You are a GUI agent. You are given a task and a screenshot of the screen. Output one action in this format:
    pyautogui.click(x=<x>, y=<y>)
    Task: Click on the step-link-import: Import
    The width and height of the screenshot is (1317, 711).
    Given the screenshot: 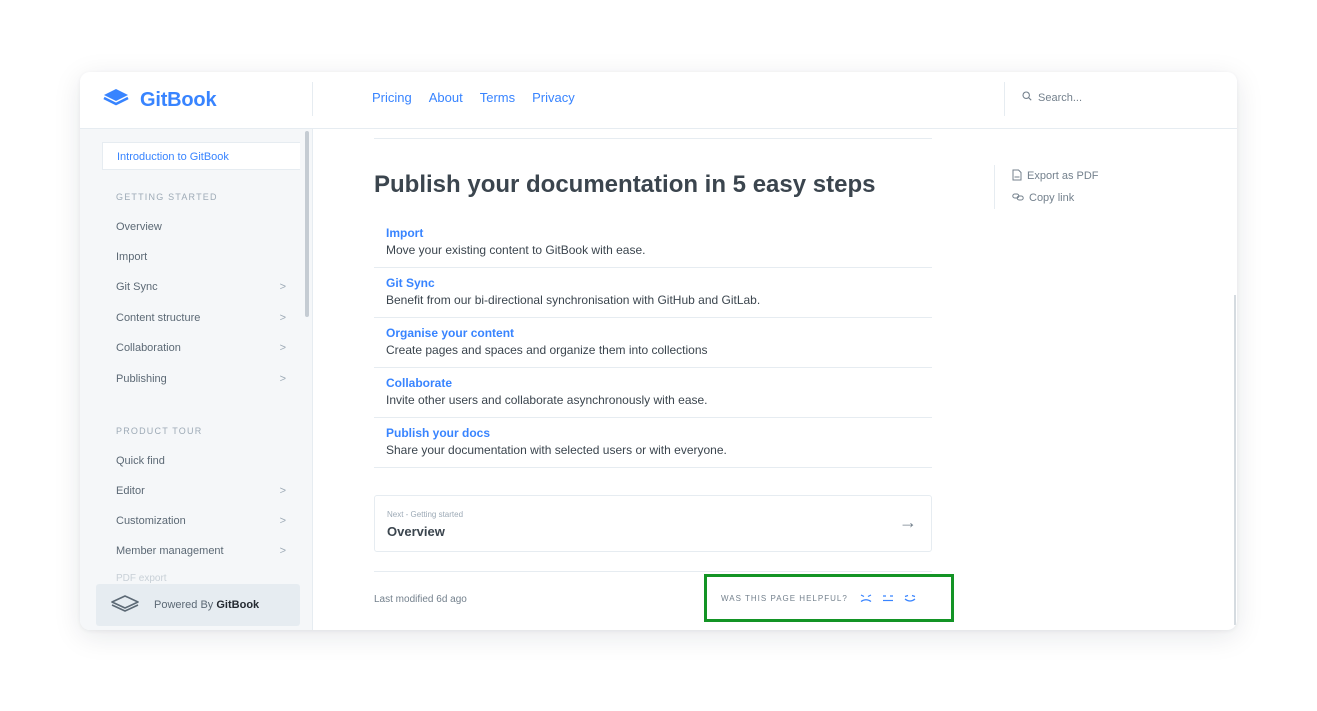 What is the action you would take?
    pyautogui.click(x=404, y=233)
    